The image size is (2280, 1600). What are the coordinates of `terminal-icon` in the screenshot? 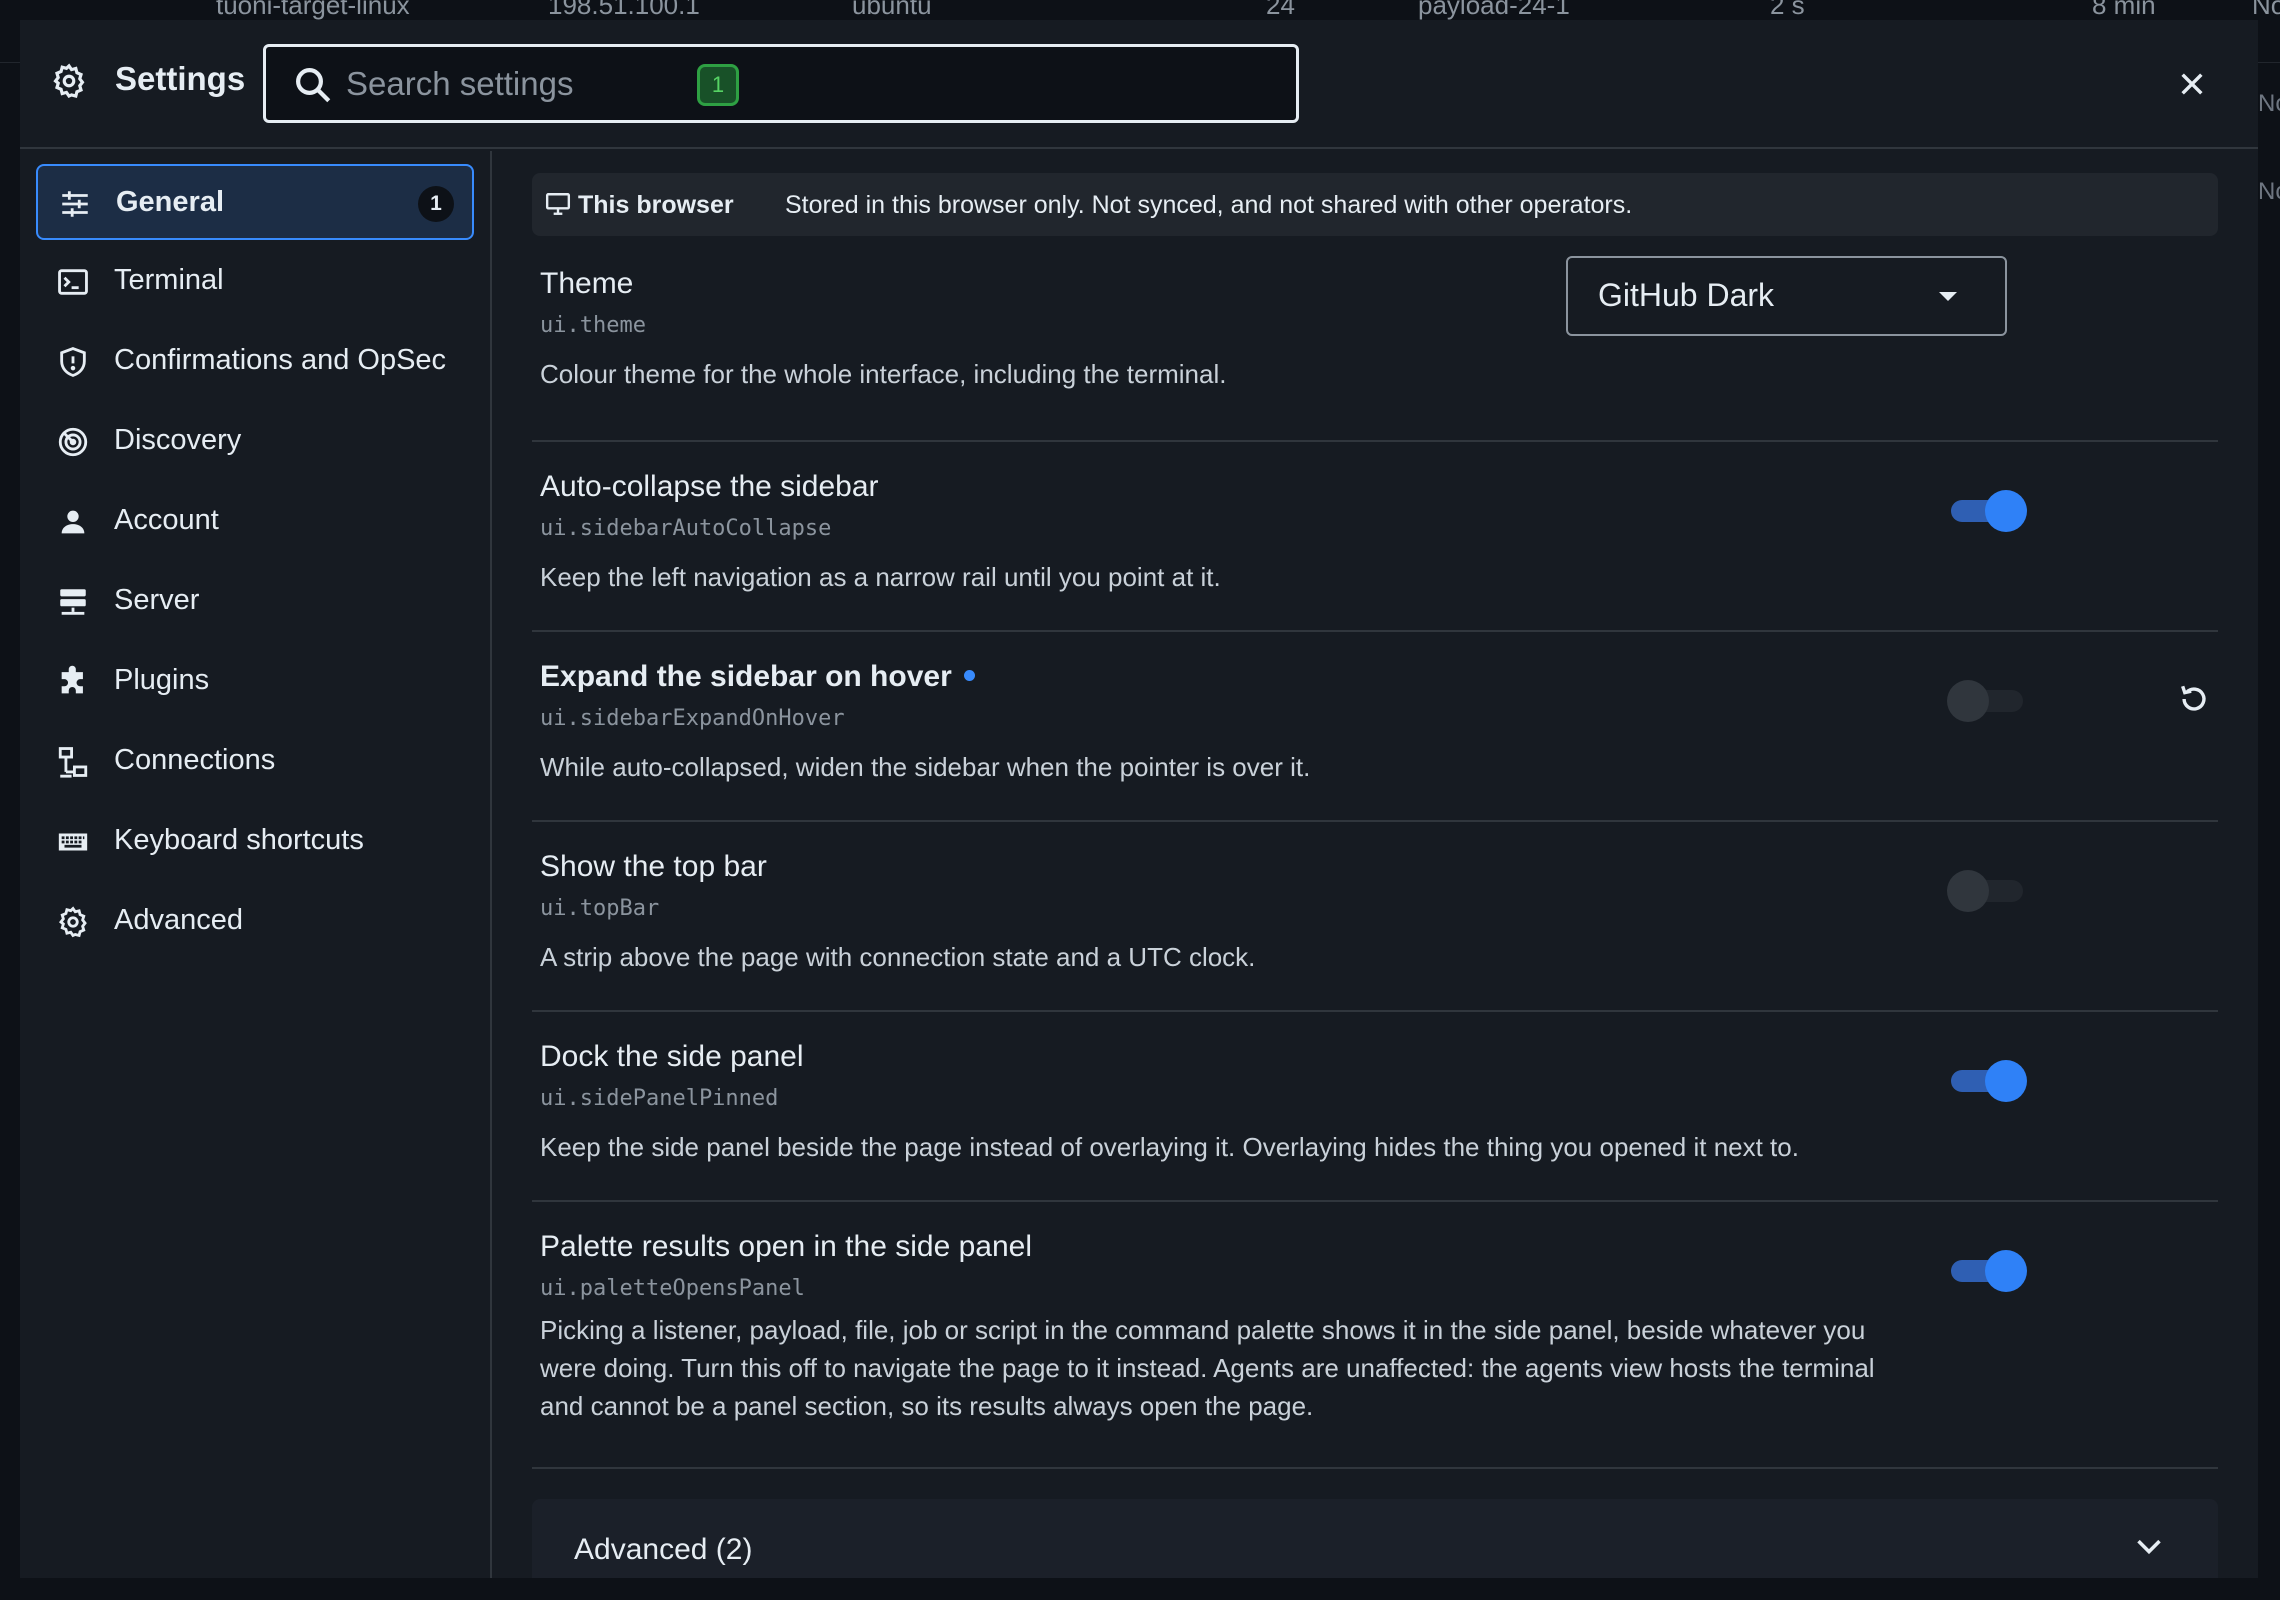 It's located at (73, 282).